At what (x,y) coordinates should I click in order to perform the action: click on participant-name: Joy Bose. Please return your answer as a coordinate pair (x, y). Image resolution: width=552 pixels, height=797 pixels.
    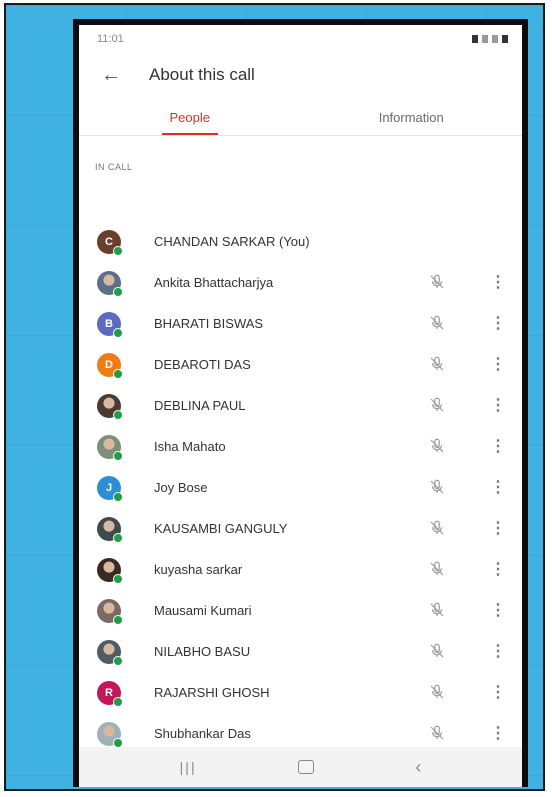
    Looking at the image, I should click on (181, 487).